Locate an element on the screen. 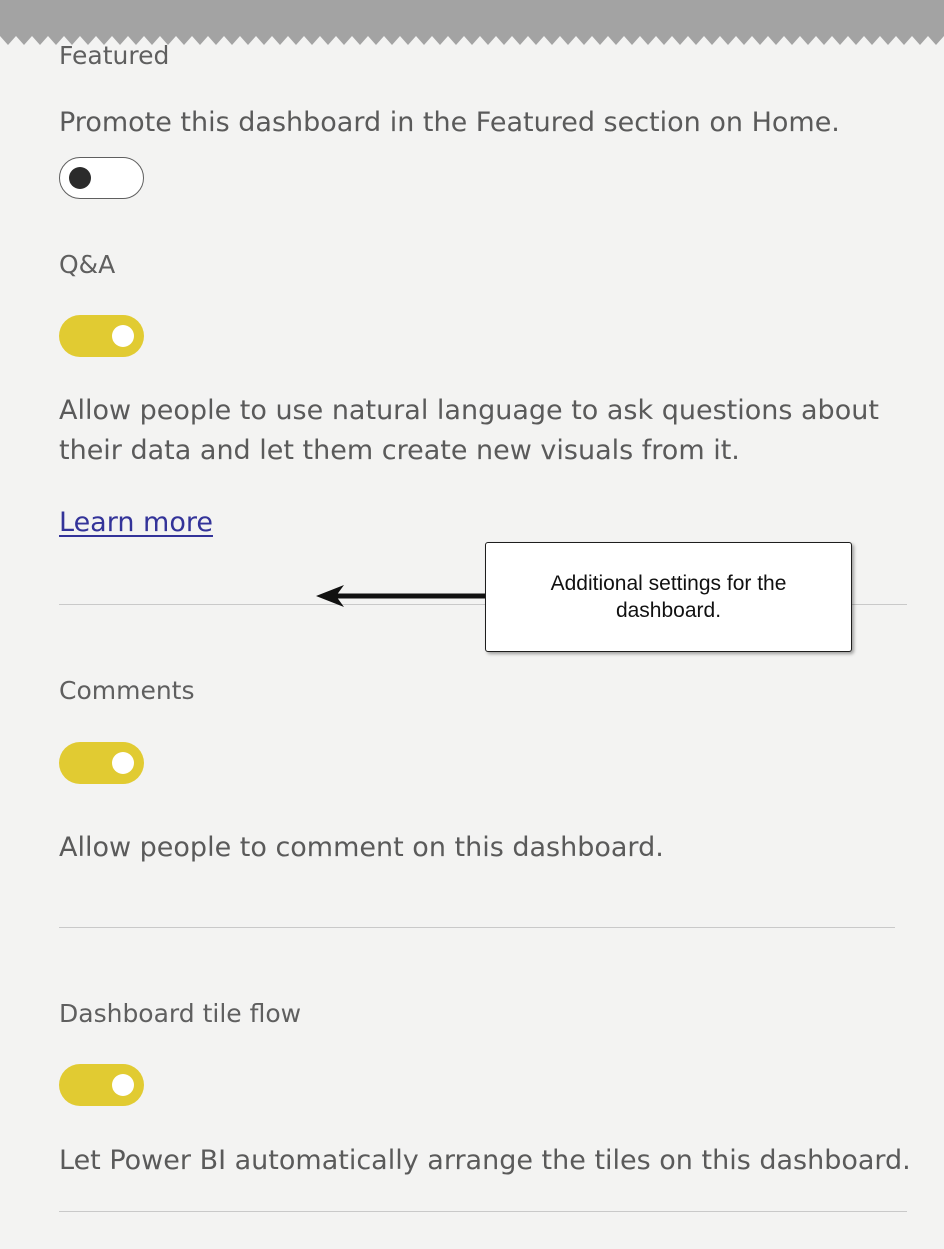 The image size is (944, 1249). annotation-callout: Additional settings for the dashboard. is located at coordinates (668, 597).